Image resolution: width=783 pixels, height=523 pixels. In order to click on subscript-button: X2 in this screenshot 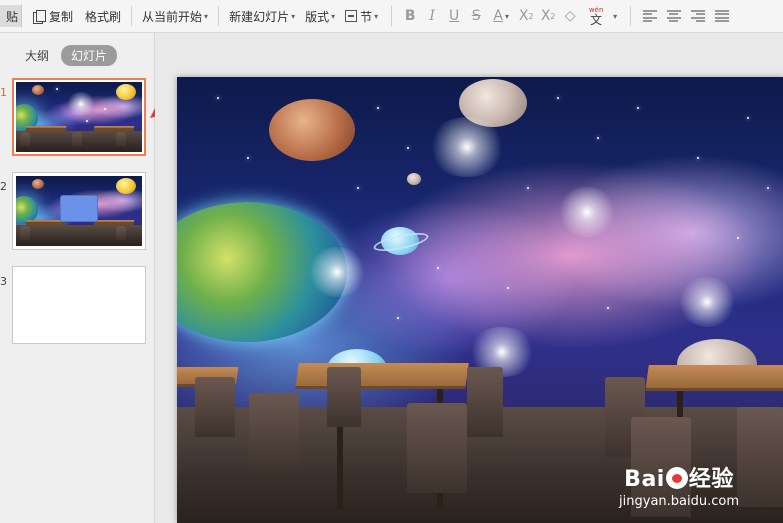, I will do `click(548, 16)`.